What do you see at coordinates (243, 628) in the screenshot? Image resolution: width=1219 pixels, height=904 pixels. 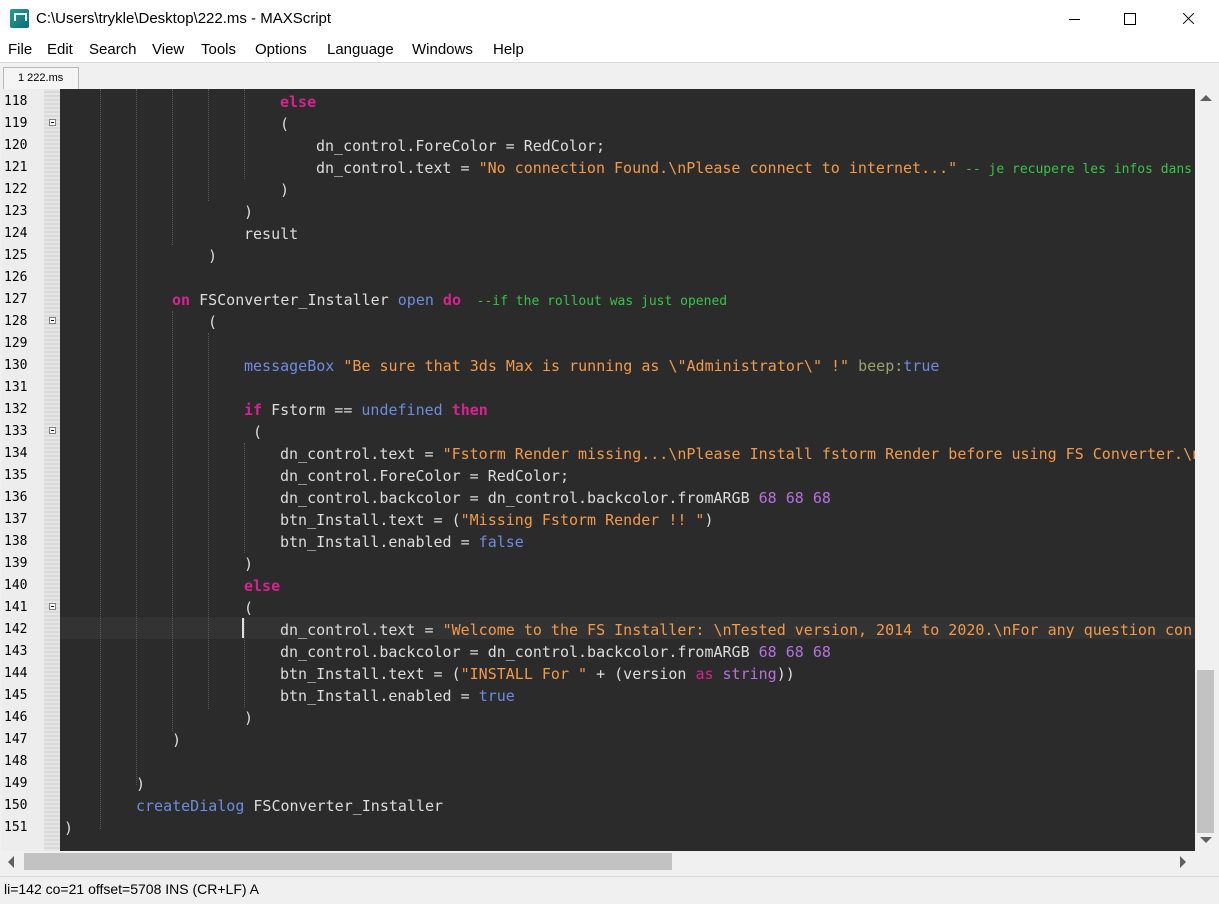 I see `text-caret` at bounding box center [243, 628].